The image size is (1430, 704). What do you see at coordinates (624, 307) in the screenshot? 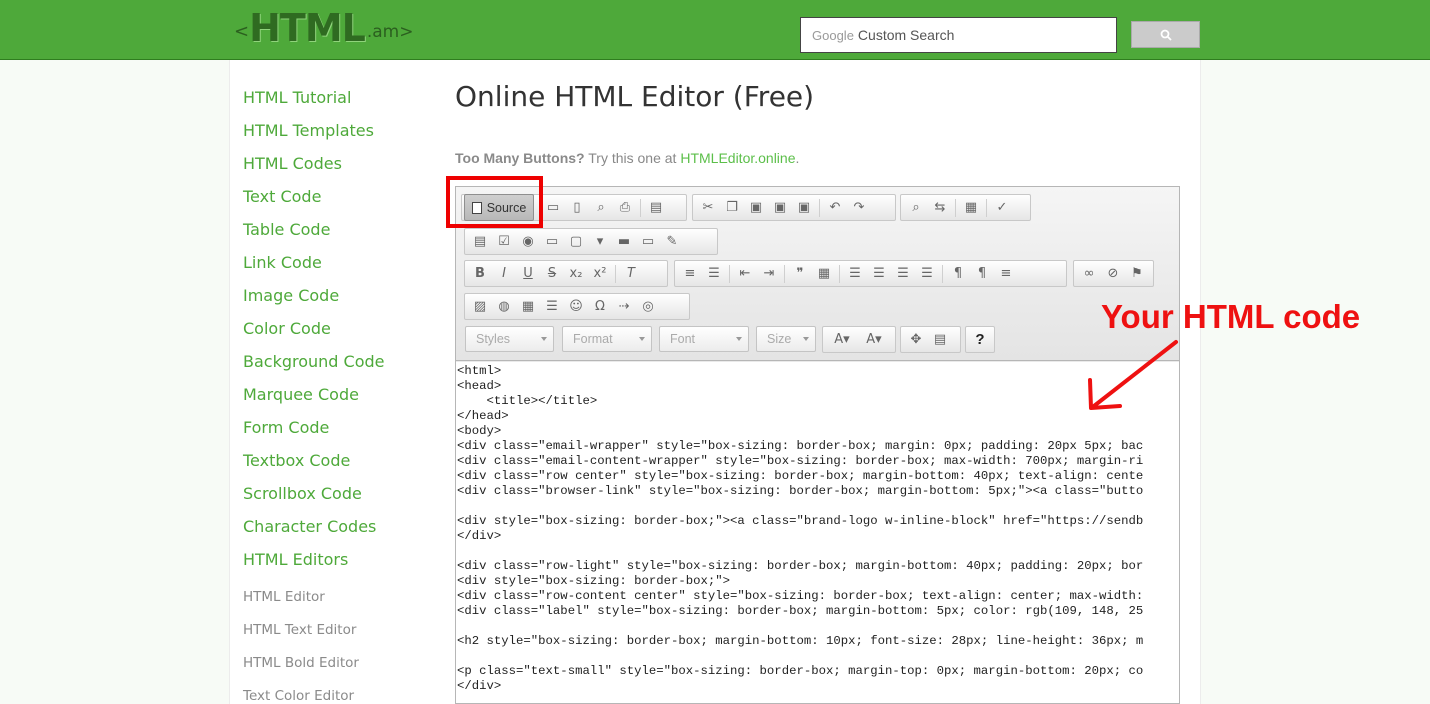
I see `page-break-icon: ⇢` at bounding box center [624, 307].